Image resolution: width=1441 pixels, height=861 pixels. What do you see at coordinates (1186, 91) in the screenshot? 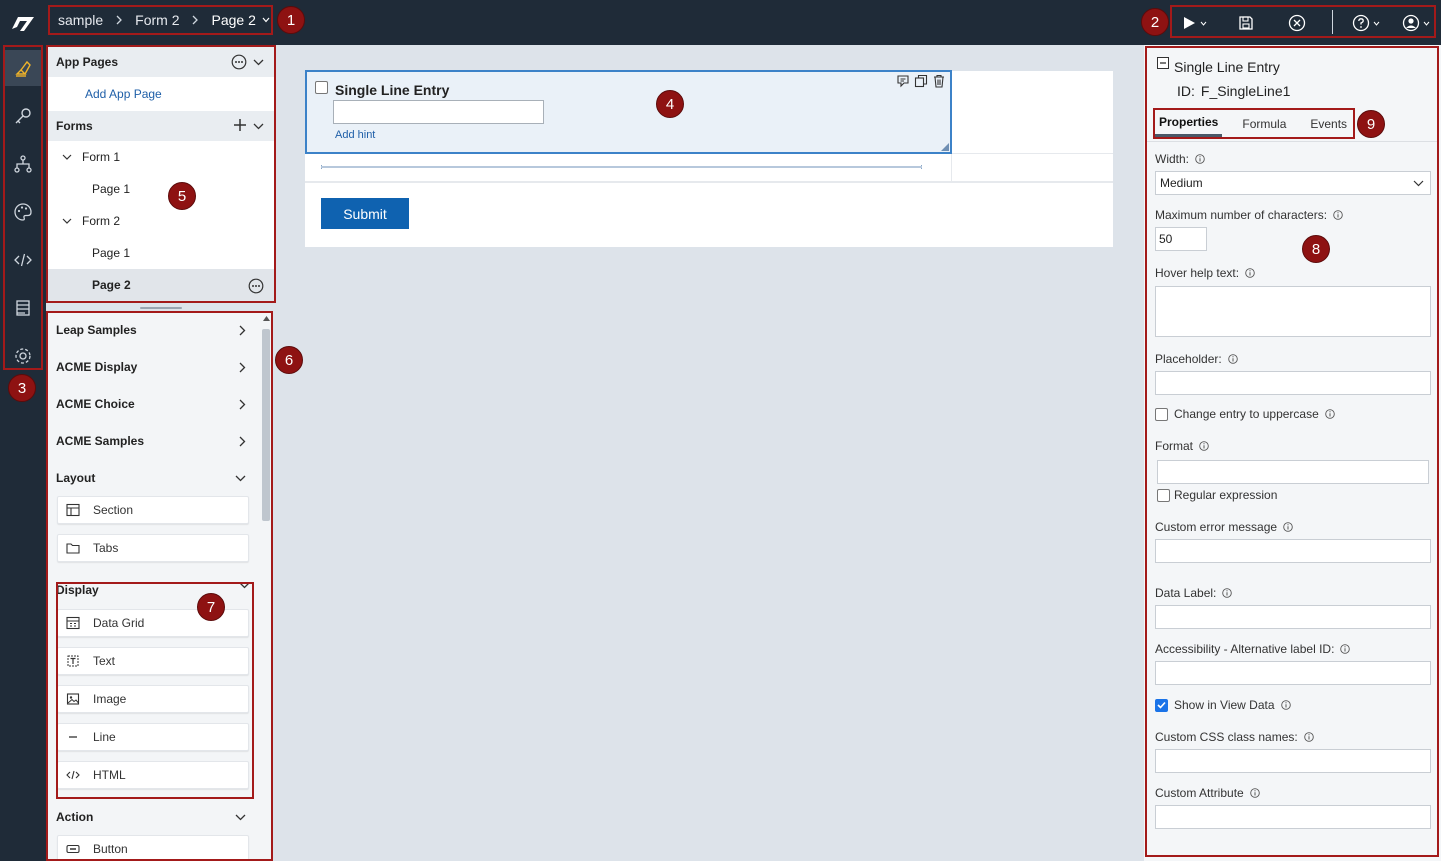
I see `id-label: ID:` at bounding box center [1186, 91].